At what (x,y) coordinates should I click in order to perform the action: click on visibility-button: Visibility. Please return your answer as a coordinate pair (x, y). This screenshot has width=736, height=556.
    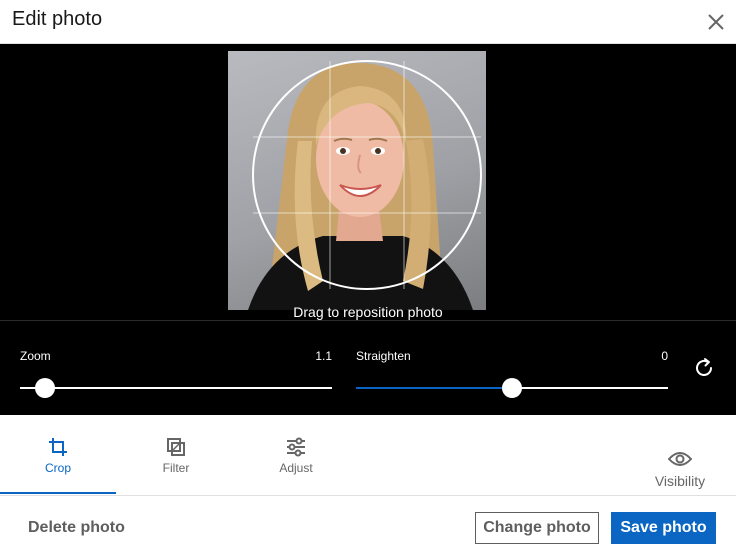
    Looking at the image, I should click on (680, 455).